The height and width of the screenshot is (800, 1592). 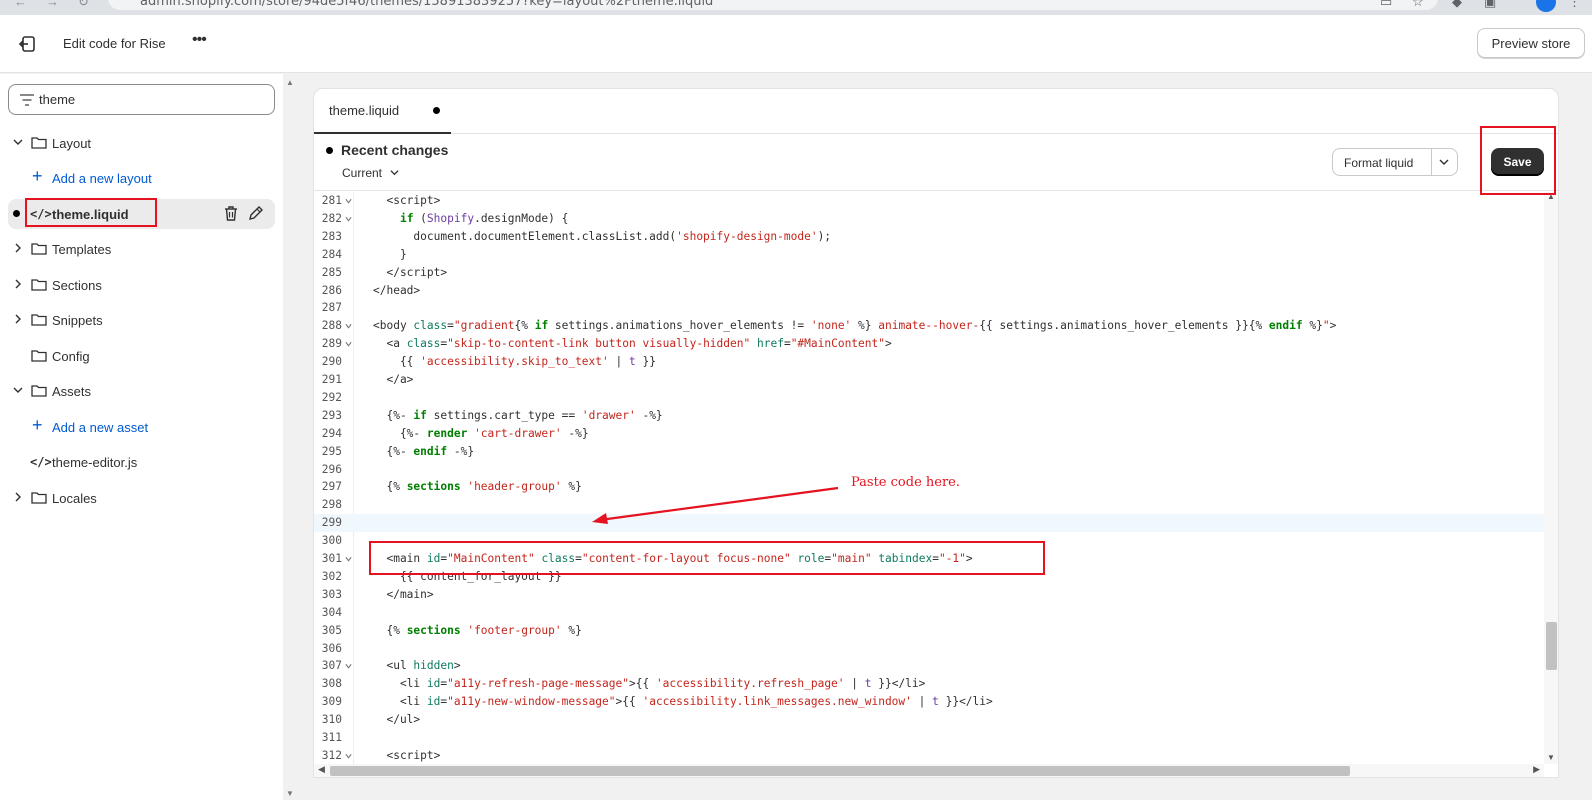 What do you see at coordinates (929, 631) in the screenshot?
I see `code-line: 305 {% sections 'footer-group' %}` at bounding box center [929, 631].